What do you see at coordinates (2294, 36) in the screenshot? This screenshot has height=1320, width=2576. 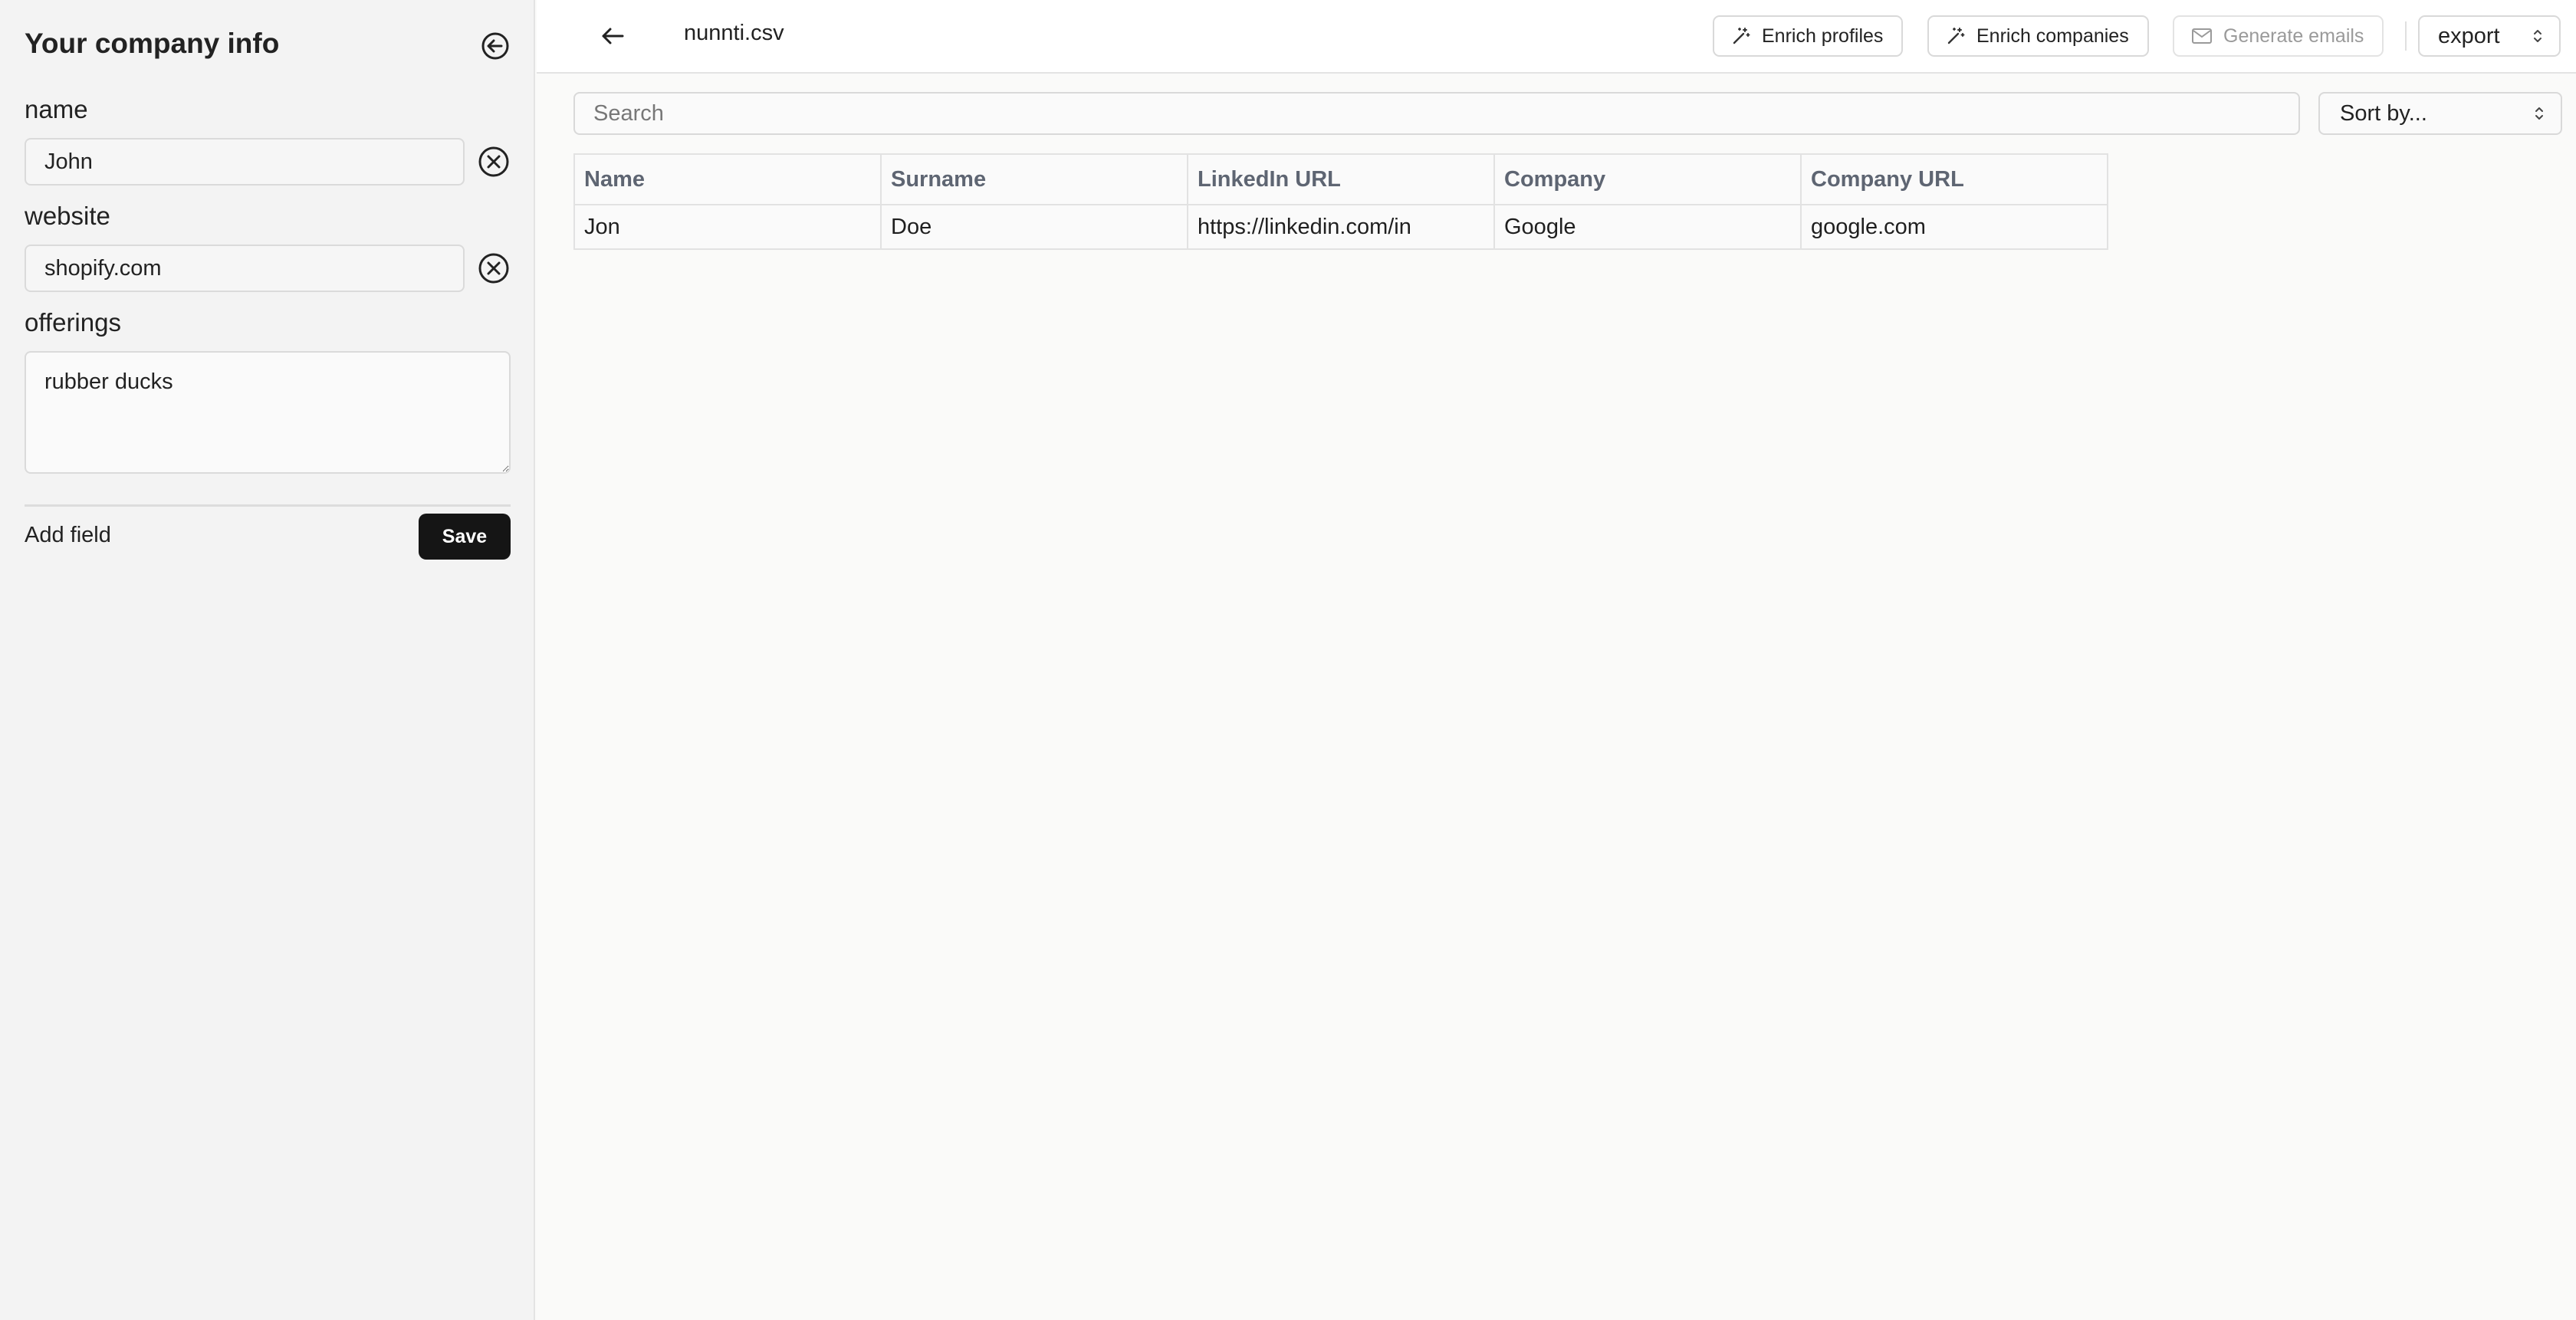 I see `generate-emails-label: Generate emails` at bounding box center [2294, 36].